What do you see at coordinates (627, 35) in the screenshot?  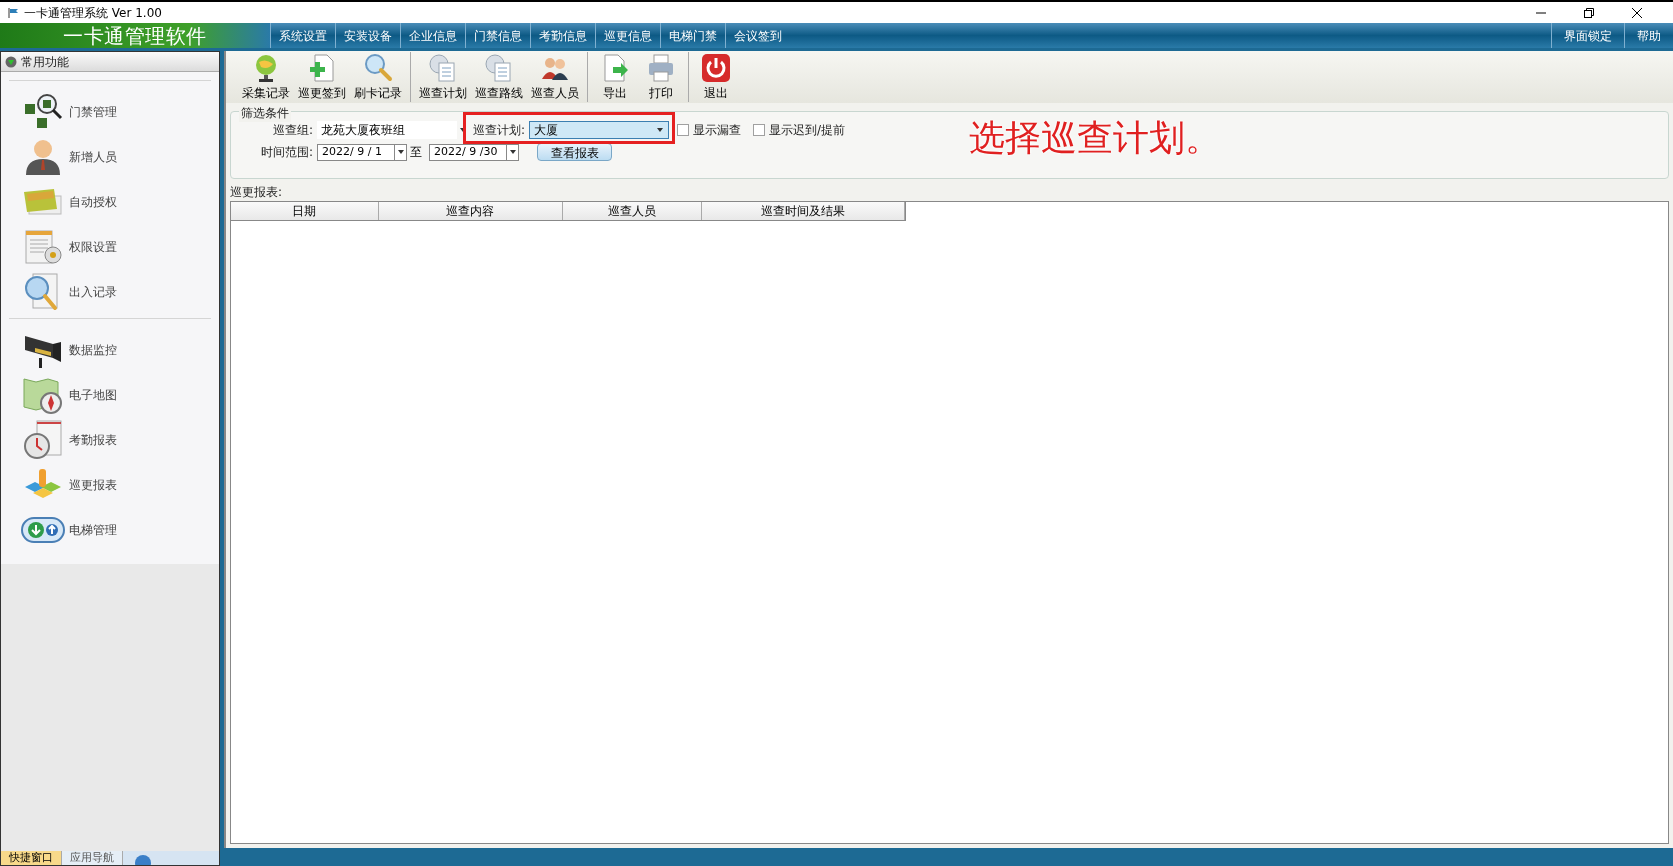 I see `menu-item: 巡更信息` at bounding box center [627, 35].